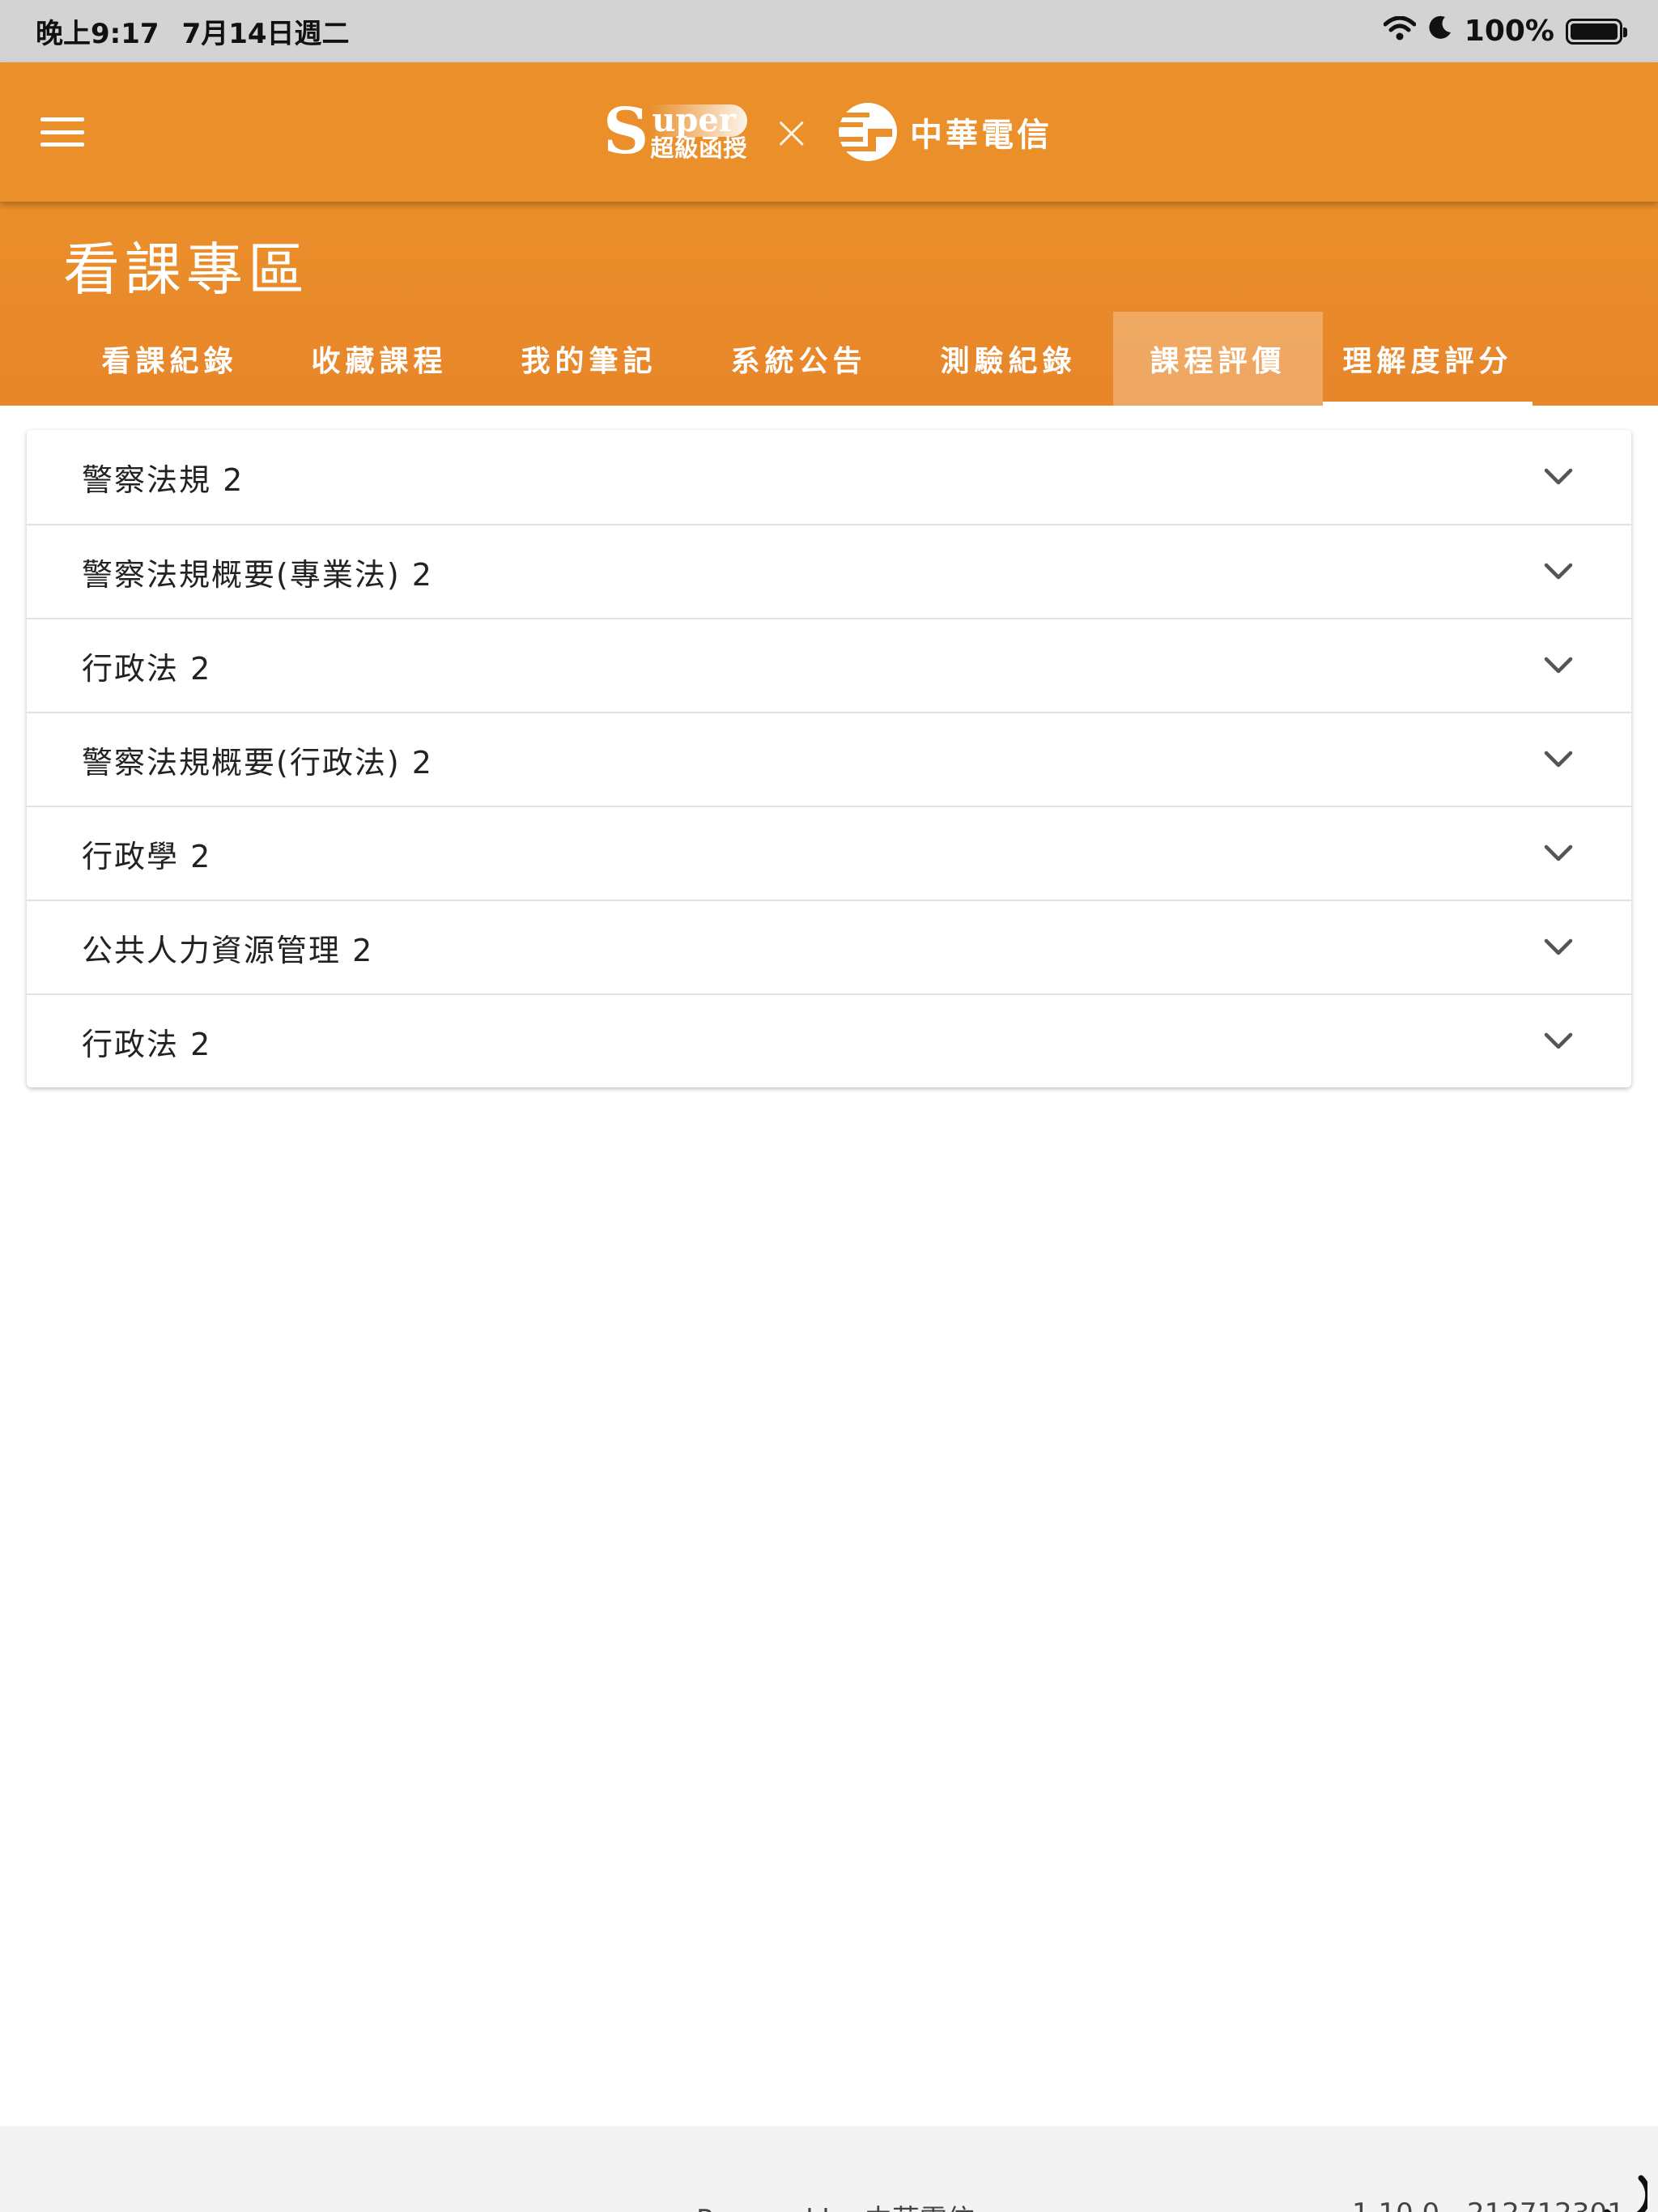  What do you see at coordinates (1440, 32) in the screenshot?
I see `moon-icon` at bounding box center [1440, 32].